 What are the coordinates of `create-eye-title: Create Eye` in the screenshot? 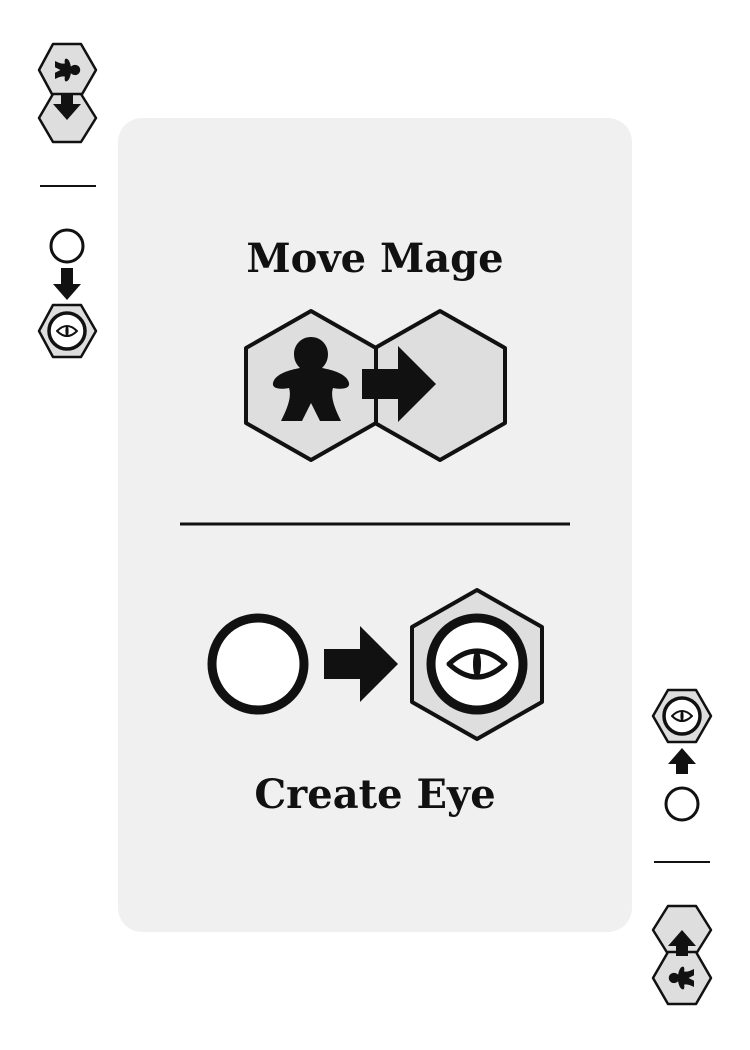 It's located at (374, 794).